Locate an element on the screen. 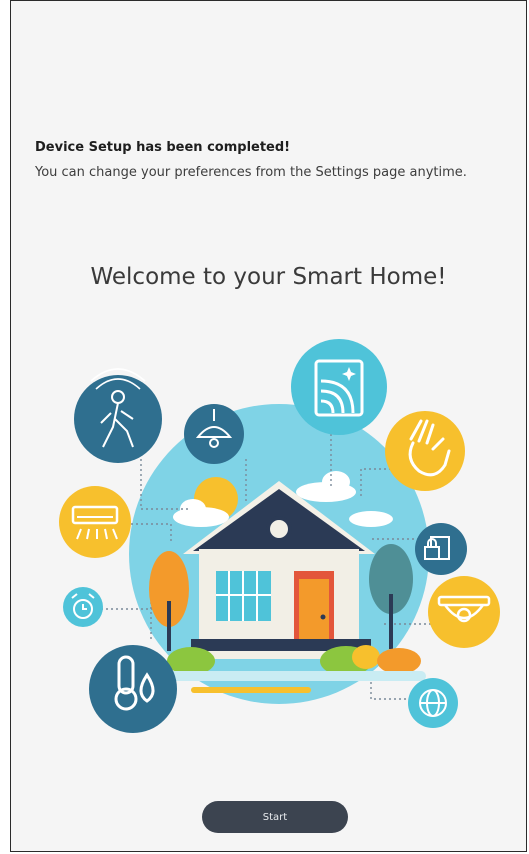  ground is located at coordinates (288, 676).